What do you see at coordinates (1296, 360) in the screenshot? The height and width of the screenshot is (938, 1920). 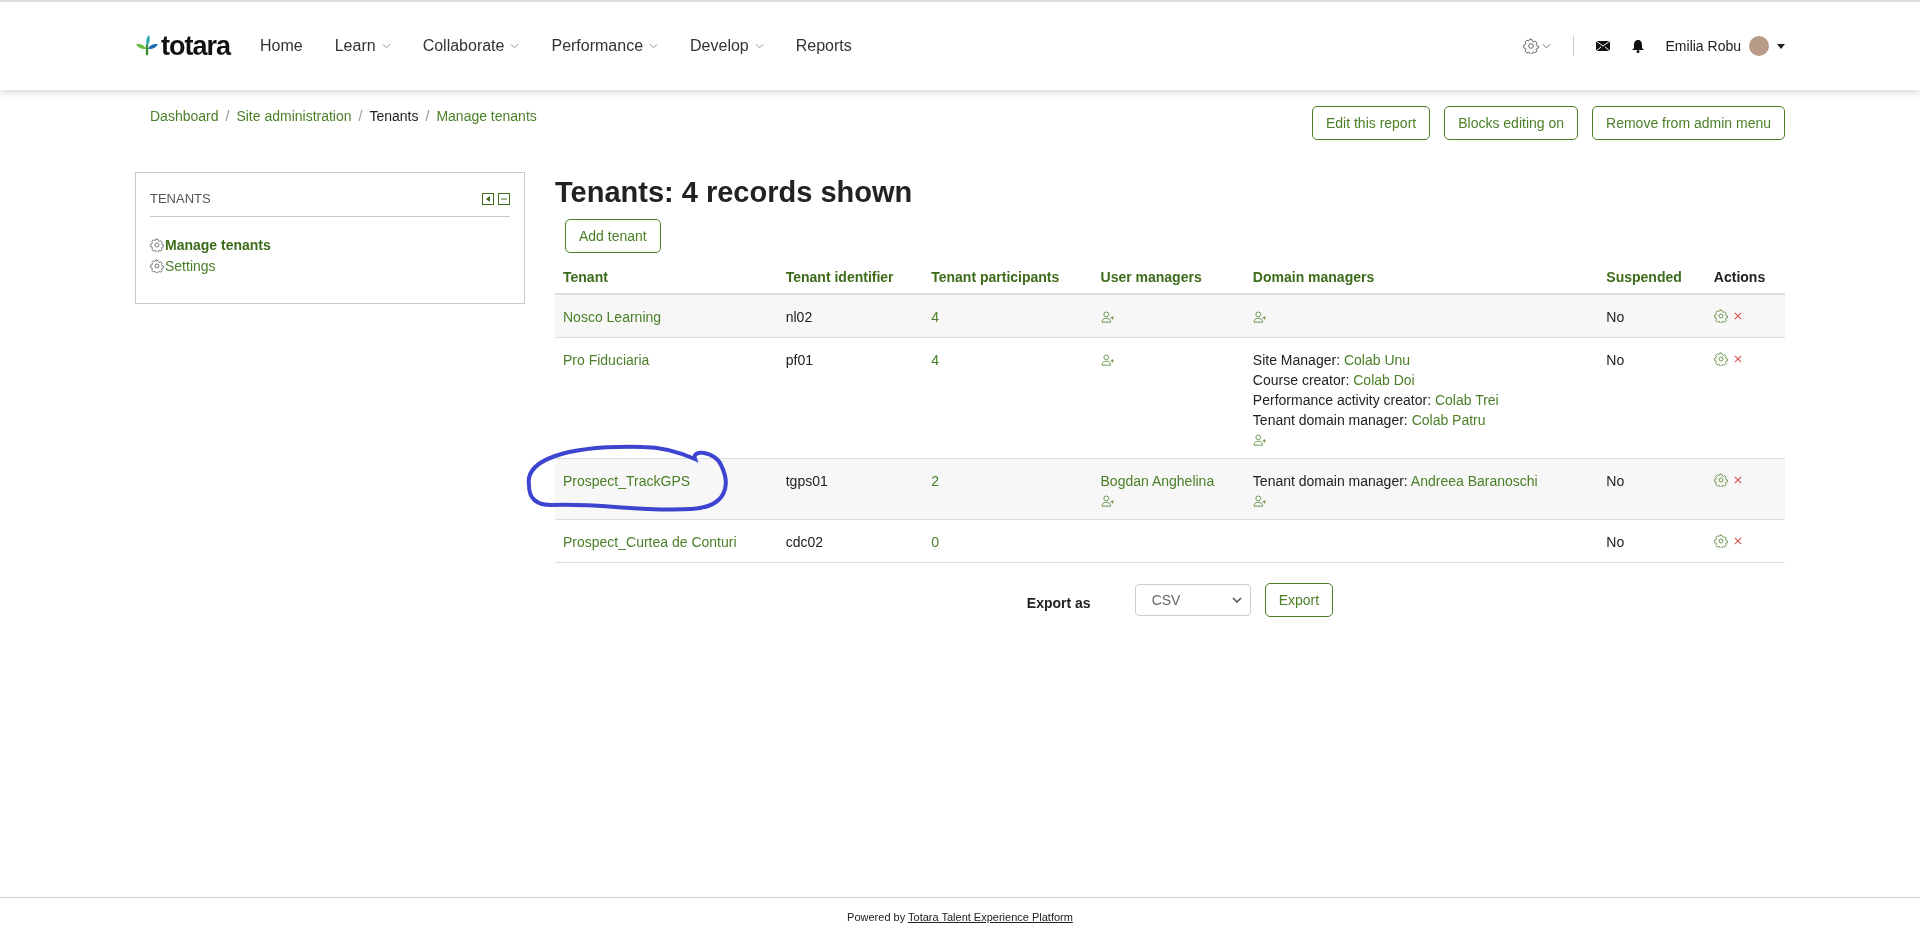 I see `manager-role: Site Manager:` at bounding box center [1296, 360].